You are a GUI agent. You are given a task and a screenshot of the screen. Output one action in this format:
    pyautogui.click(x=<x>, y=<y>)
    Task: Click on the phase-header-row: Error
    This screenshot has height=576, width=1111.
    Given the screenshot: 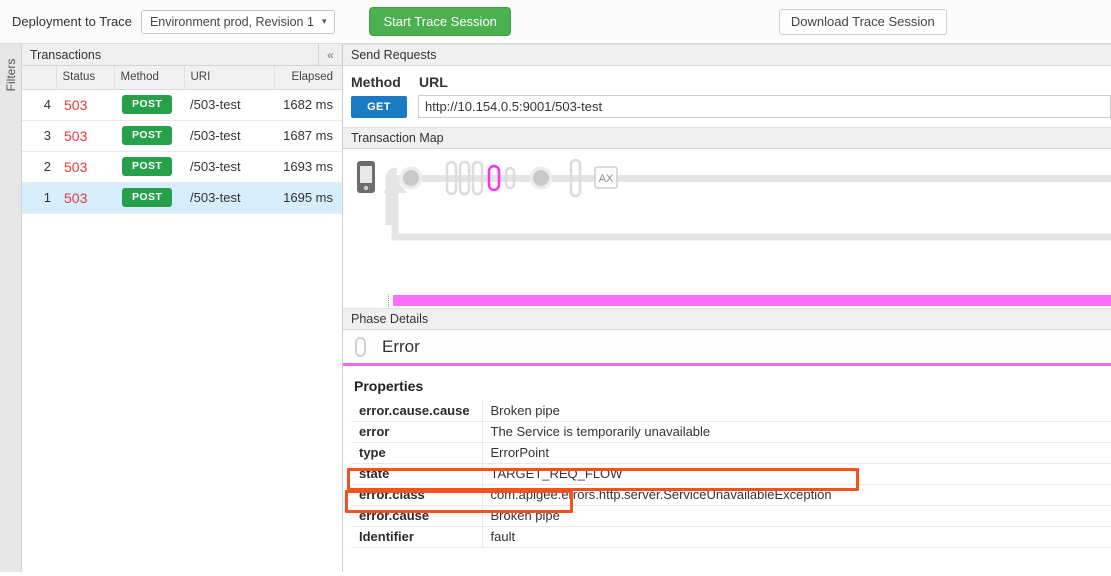 What is the action you would take?
    pyautogui.click(x=727, y=348)
    